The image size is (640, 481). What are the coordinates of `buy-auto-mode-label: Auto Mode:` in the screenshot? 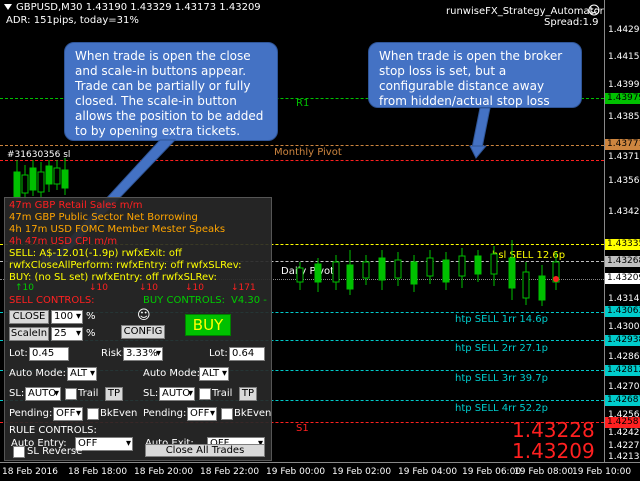 It's located at (172, 373).